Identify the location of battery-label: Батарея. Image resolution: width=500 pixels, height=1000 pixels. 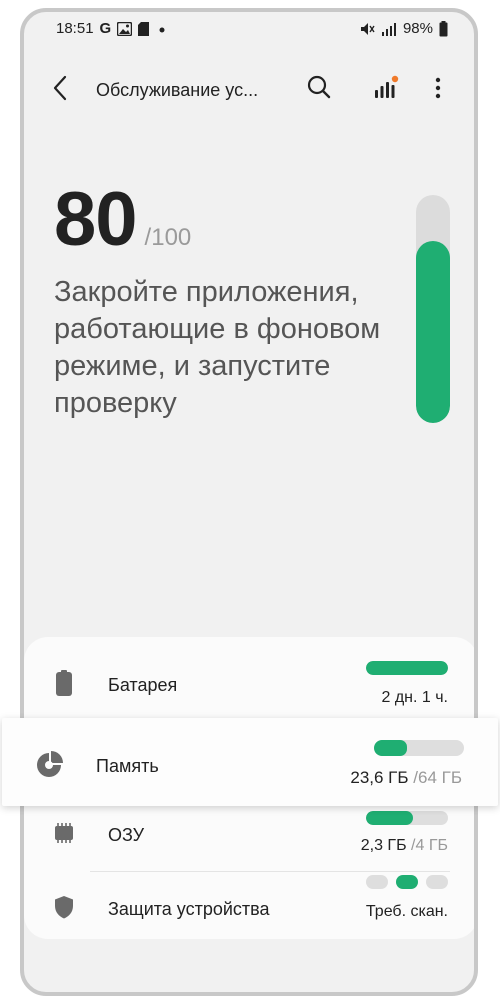
(143, 685).